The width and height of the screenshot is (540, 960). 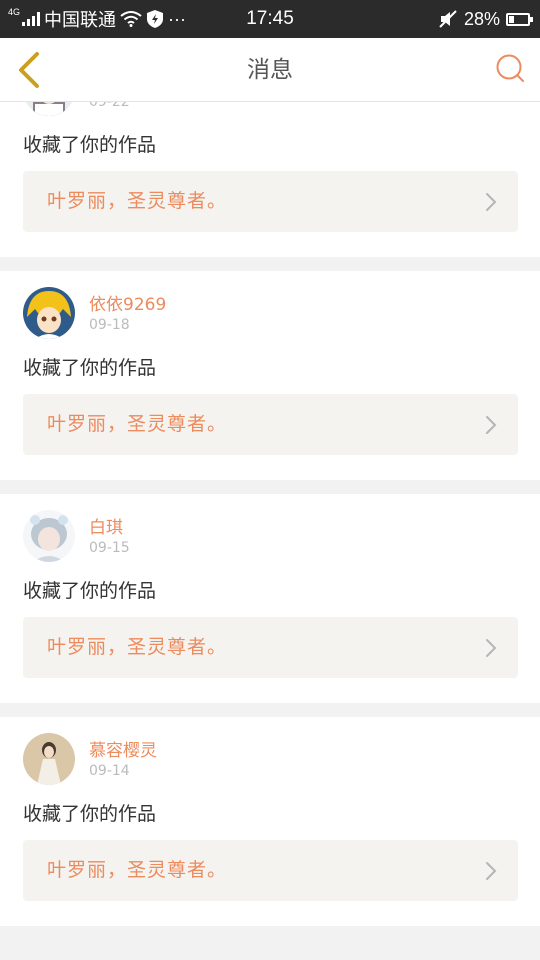 I want to click on nav-header: 消息, so click(x=270, y=70).